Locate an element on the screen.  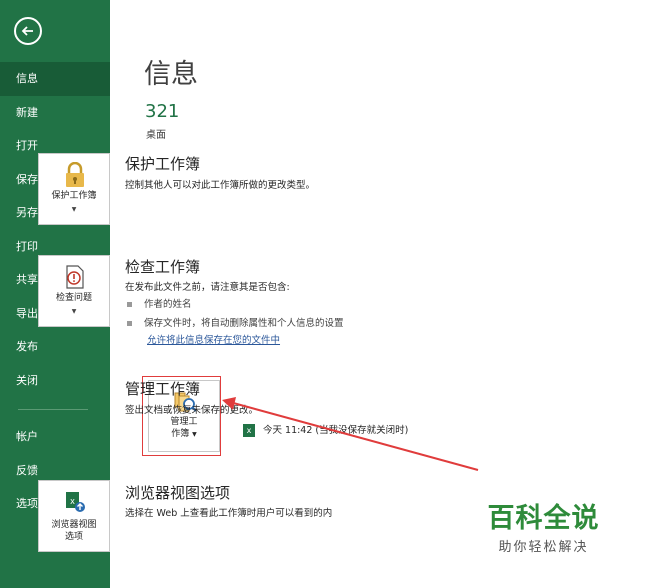
watermark-subtitle: 助你轻松解决 is located at coordinates (543, 547).